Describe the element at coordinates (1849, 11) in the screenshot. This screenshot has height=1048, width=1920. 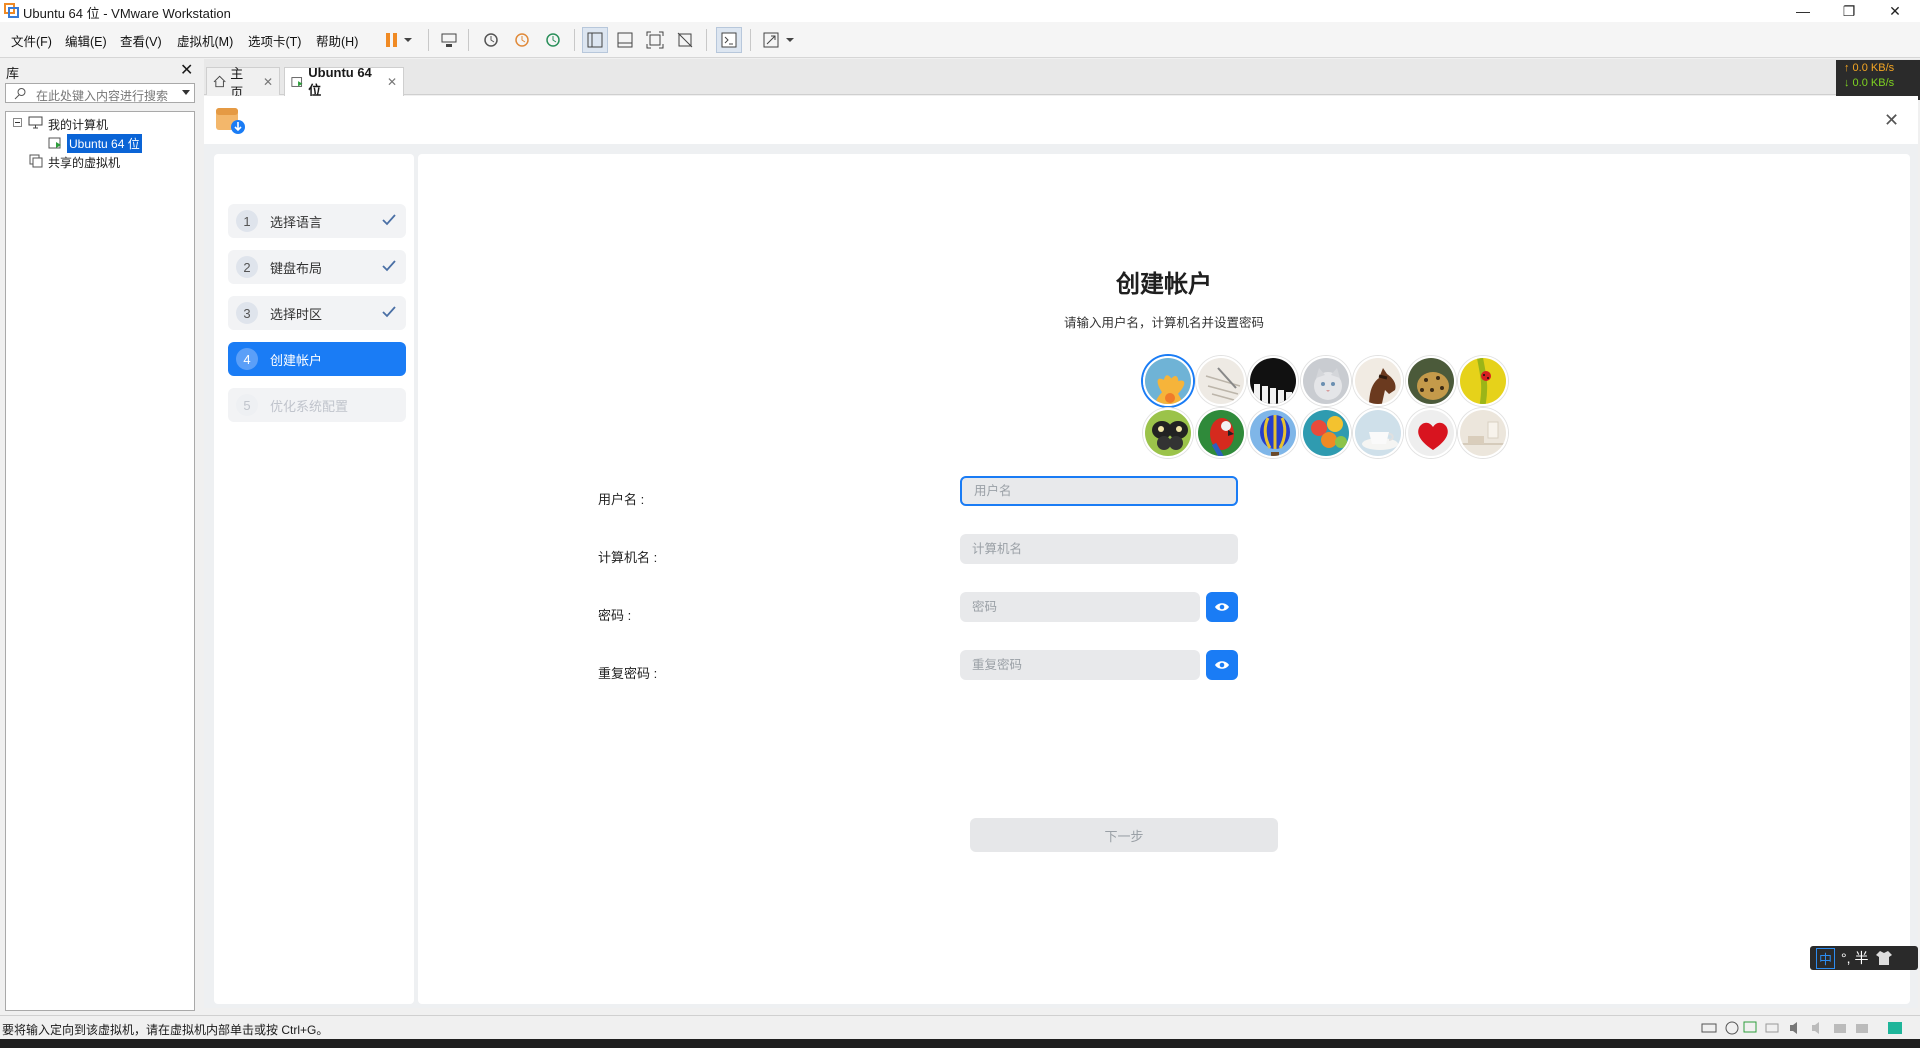
I see `restore-button: ❐` at that location.